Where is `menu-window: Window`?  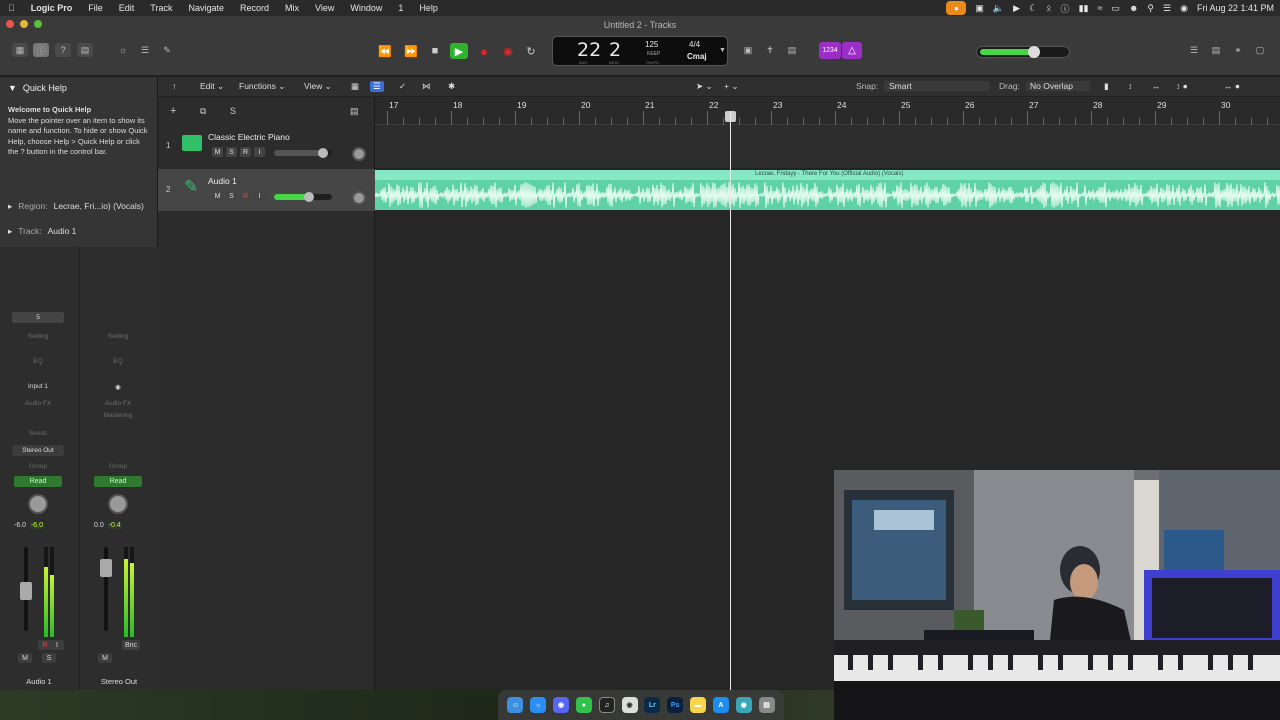
menu-window: Window is located at coordinates (366, 8).